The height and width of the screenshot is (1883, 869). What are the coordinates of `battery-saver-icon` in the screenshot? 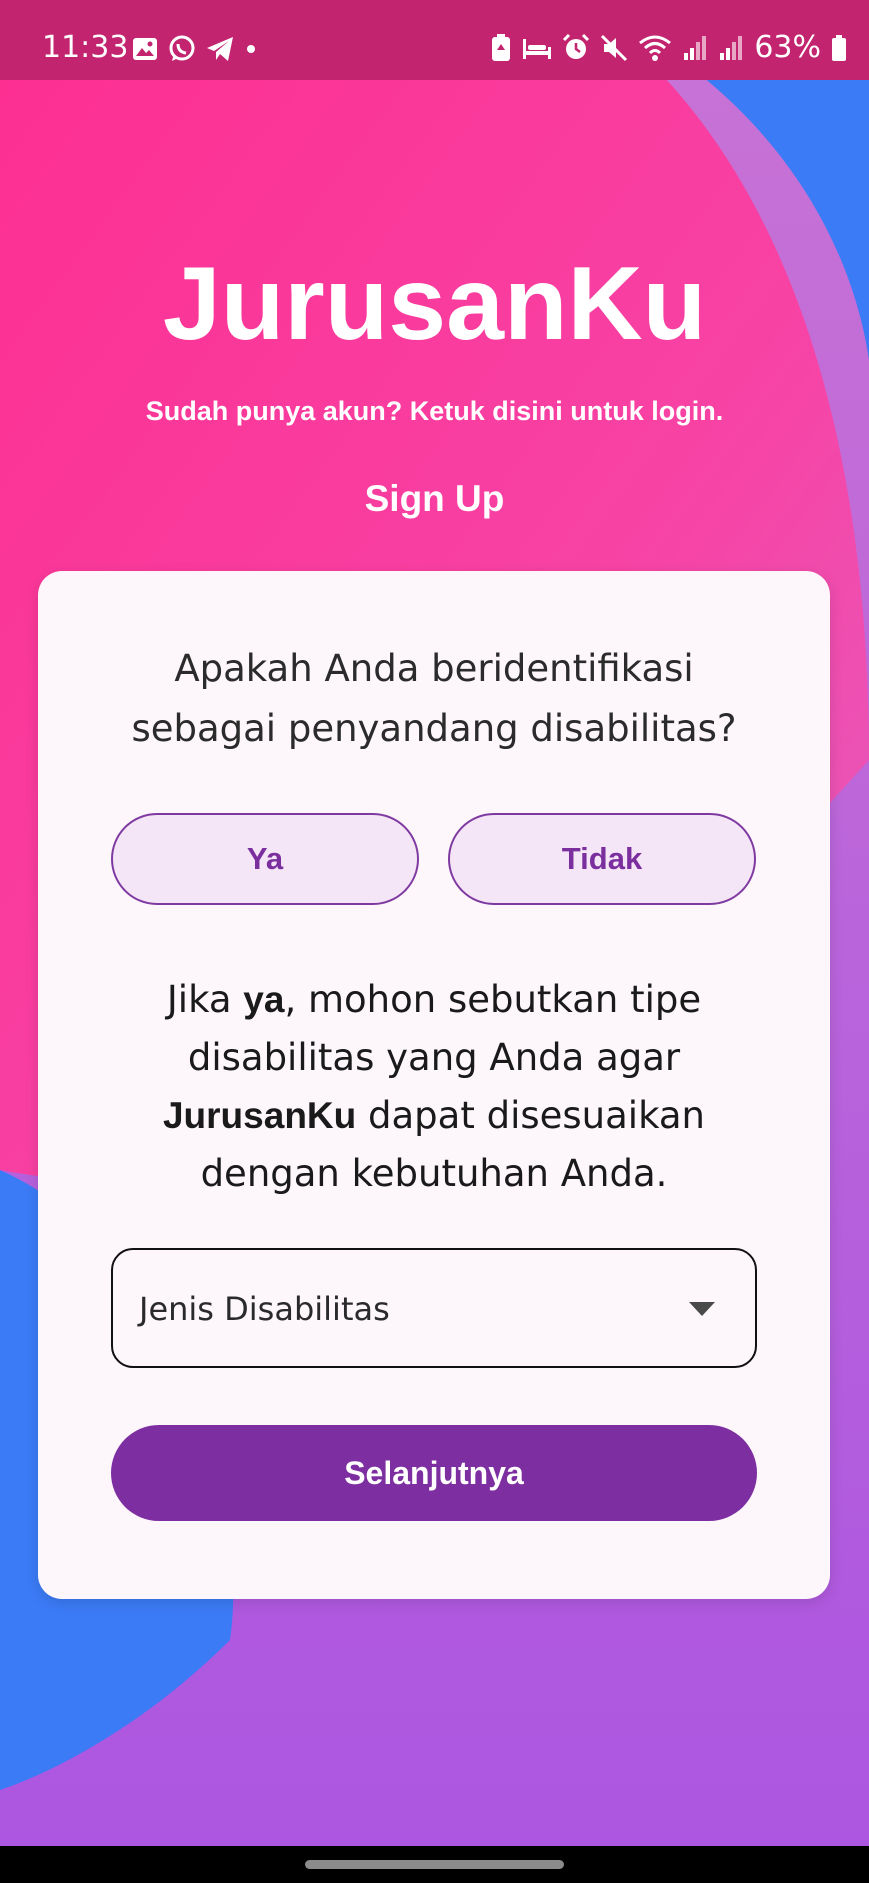 It's located at (501, 47).